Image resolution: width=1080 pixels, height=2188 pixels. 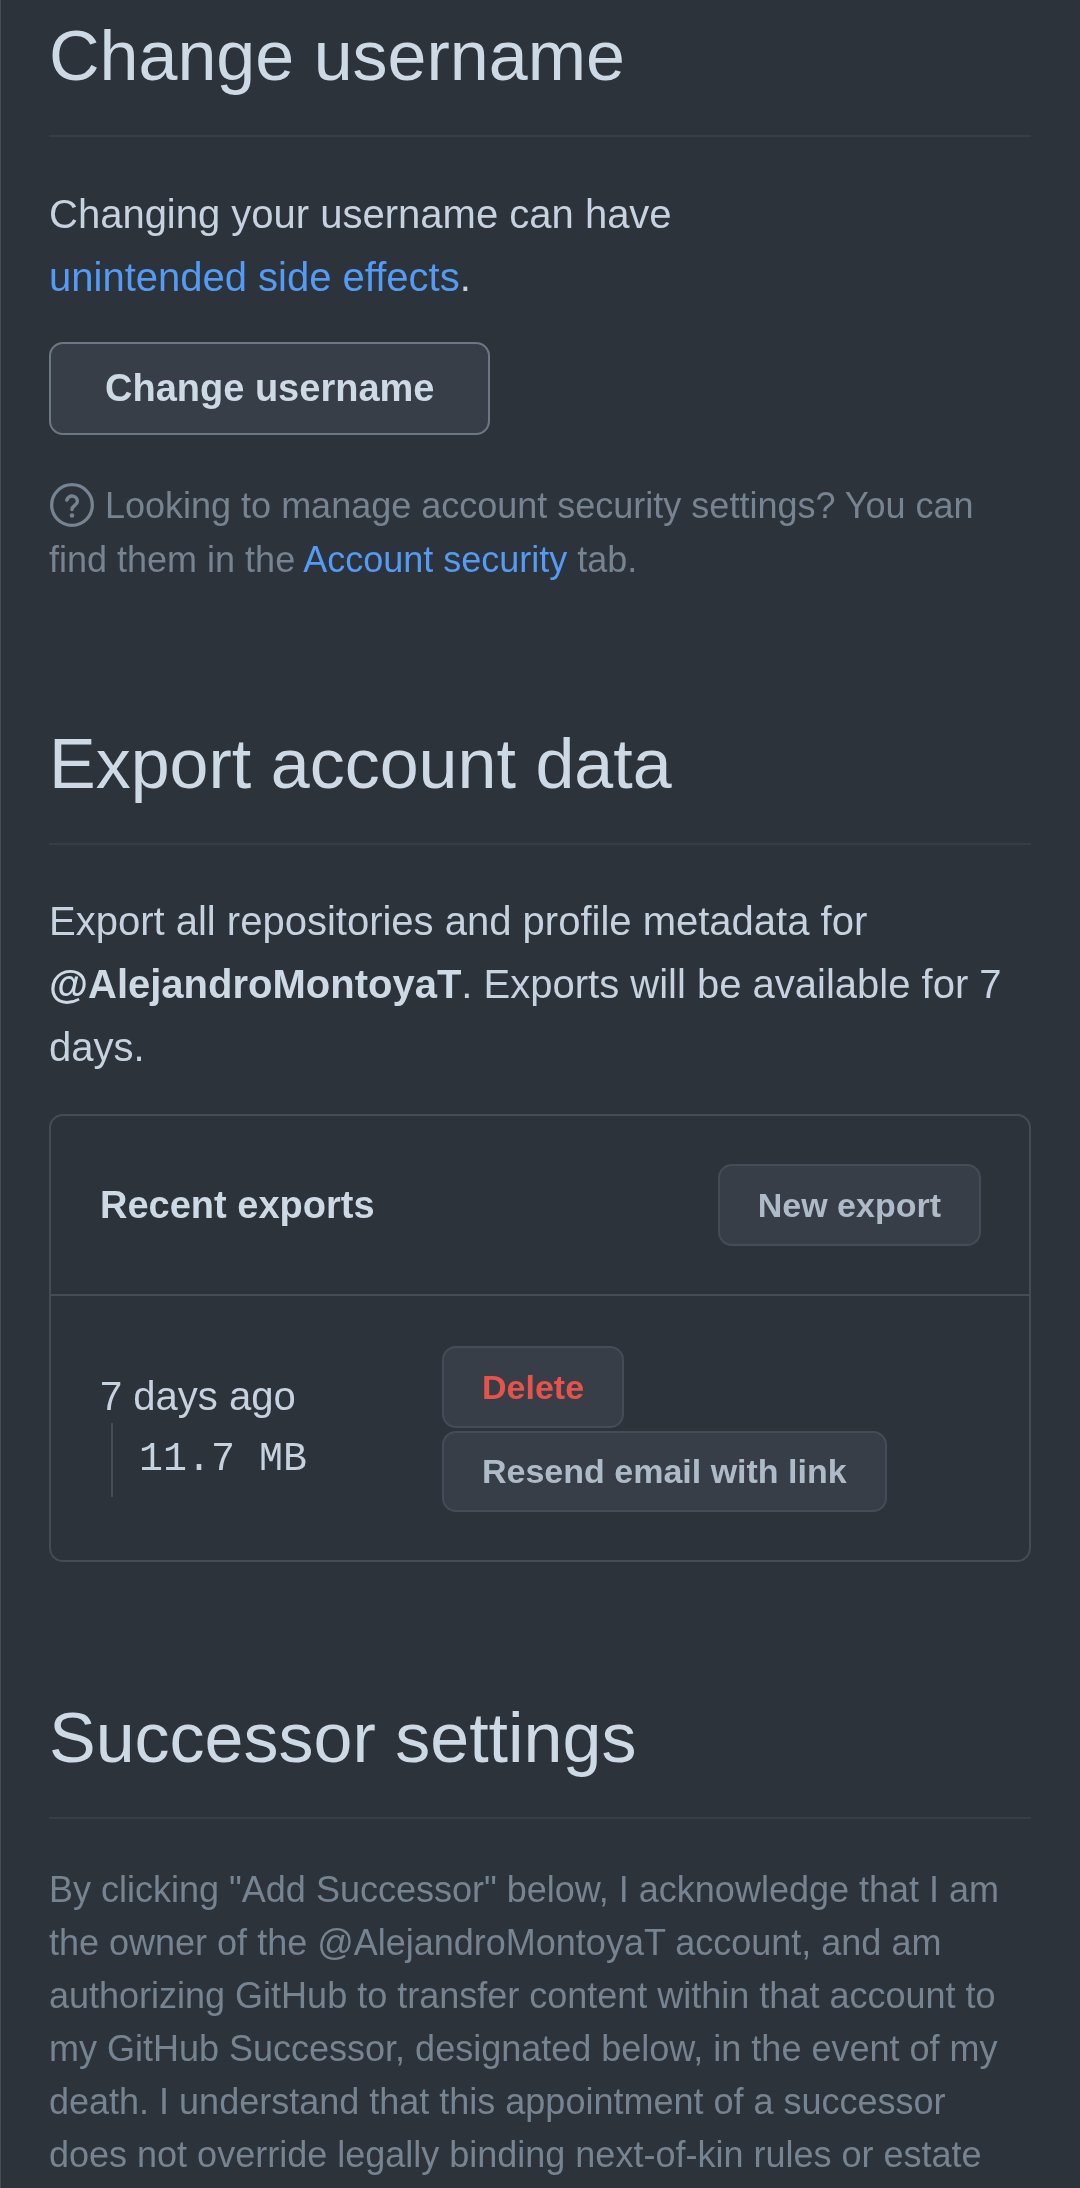 What do you see at coordinates (435, 559) in the screenshot?
I see `inline-link: Account security` at bounding box center [435, 559].